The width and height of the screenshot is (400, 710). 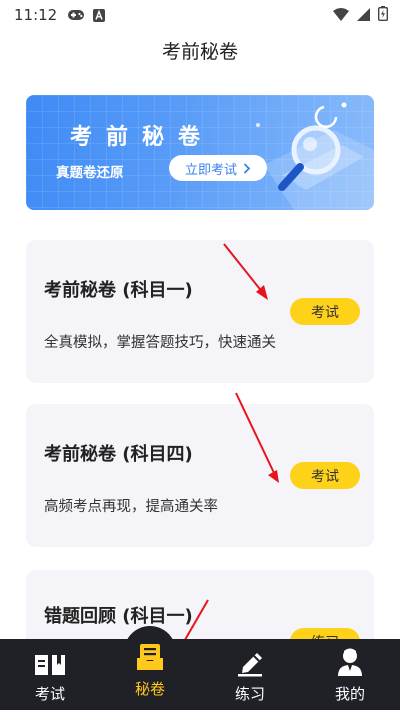 What do you see at coordinates (249, 694) in the screenshot?
I see `tab-label: 练习` at bounding box center [249, 694].